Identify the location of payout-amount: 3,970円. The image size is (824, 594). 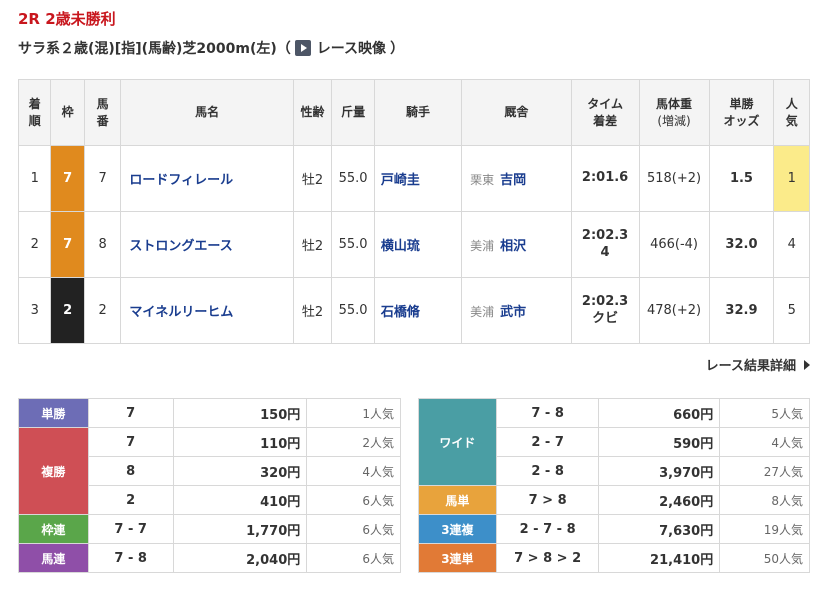
(659, 471).